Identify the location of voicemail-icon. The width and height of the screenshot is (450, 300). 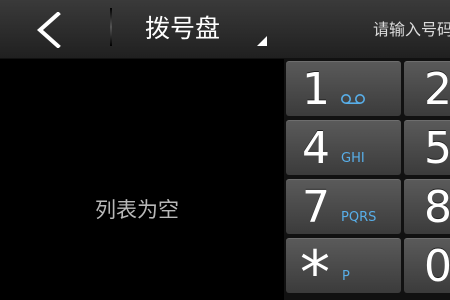
(353, 99).